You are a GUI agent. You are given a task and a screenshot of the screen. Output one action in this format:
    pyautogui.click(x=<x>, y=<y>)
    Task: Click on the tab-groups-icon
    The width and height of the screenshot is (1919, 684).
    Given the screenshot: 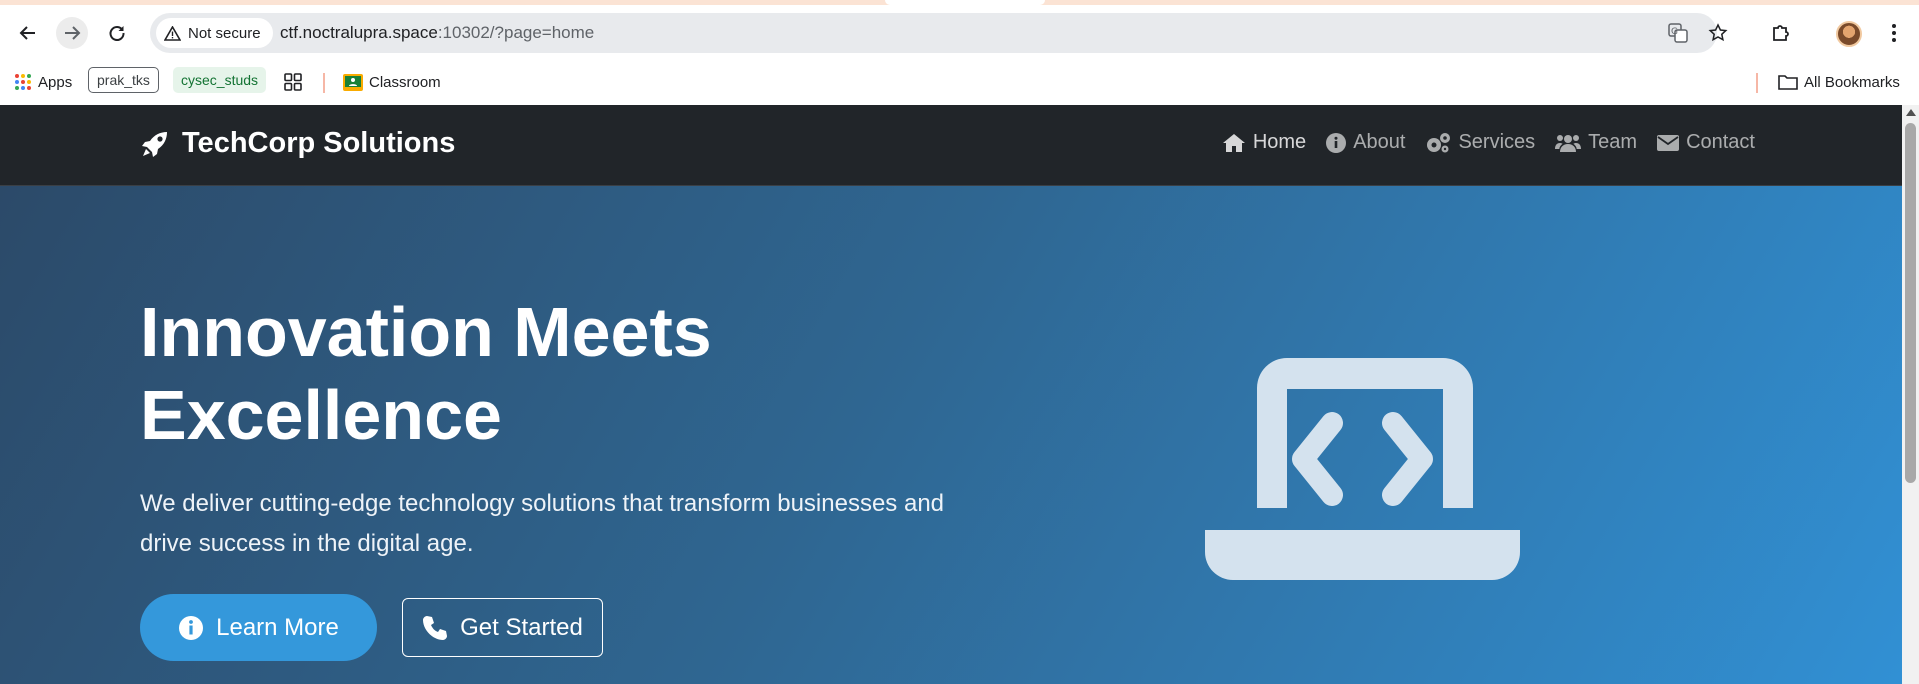 What is the action you would take?
    pyautogui.click(x=293, y=82)
    